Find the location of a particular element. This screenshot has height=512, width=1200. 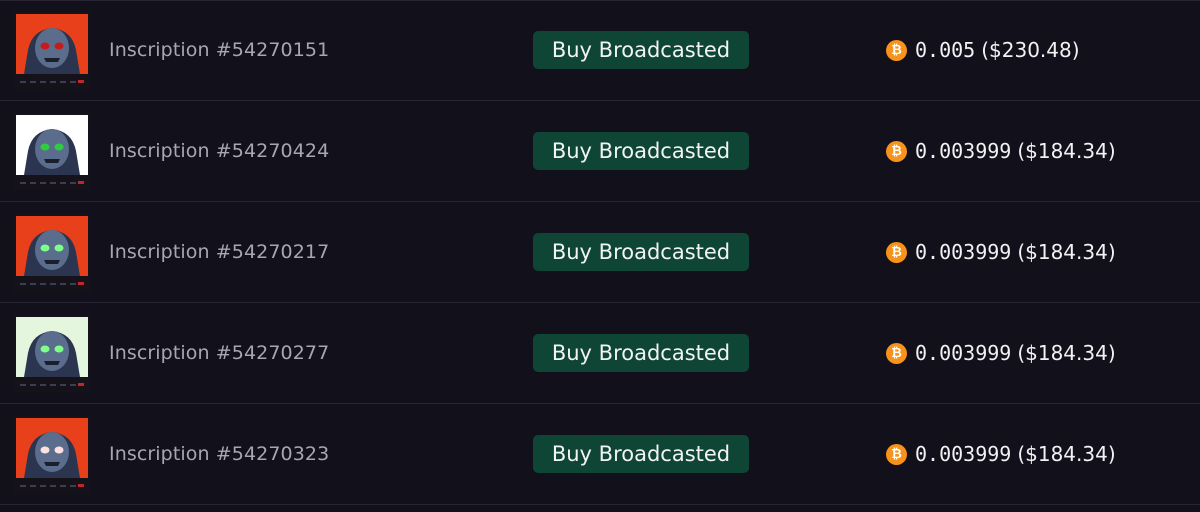

price: ₿ 0.005 ($230.48) is located at coordinates (983, 50).